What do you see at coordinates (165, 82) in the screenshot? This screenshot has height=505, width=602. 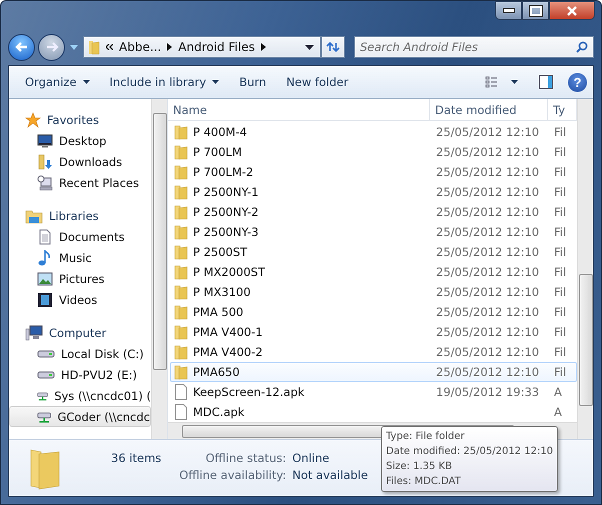 I see `toolbar-button: Include in library` at bounding box center [165, 82].